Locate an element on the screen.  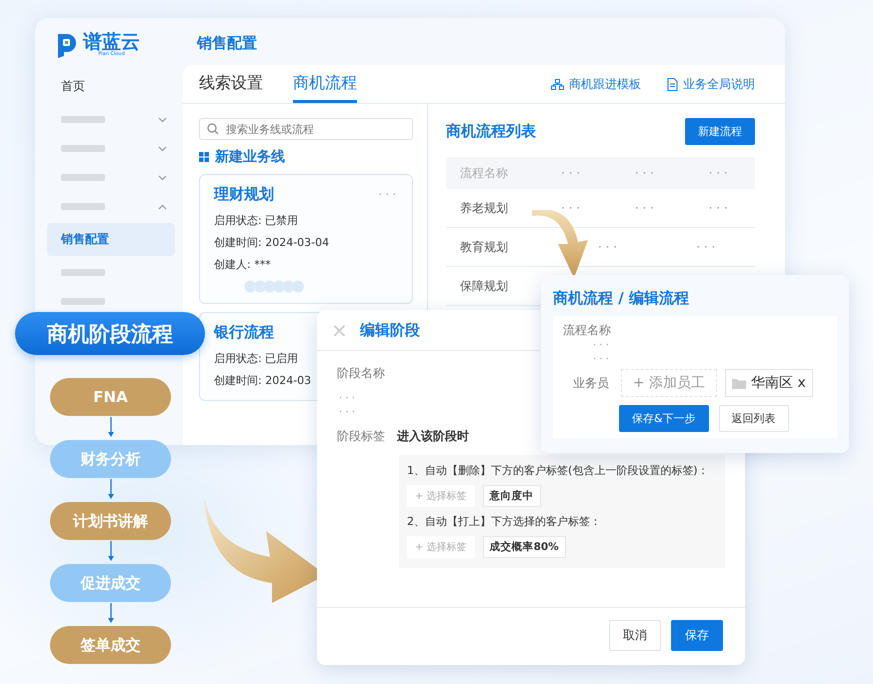
field-hint: 进入该阶段时 is located at coordinates (433, 436).